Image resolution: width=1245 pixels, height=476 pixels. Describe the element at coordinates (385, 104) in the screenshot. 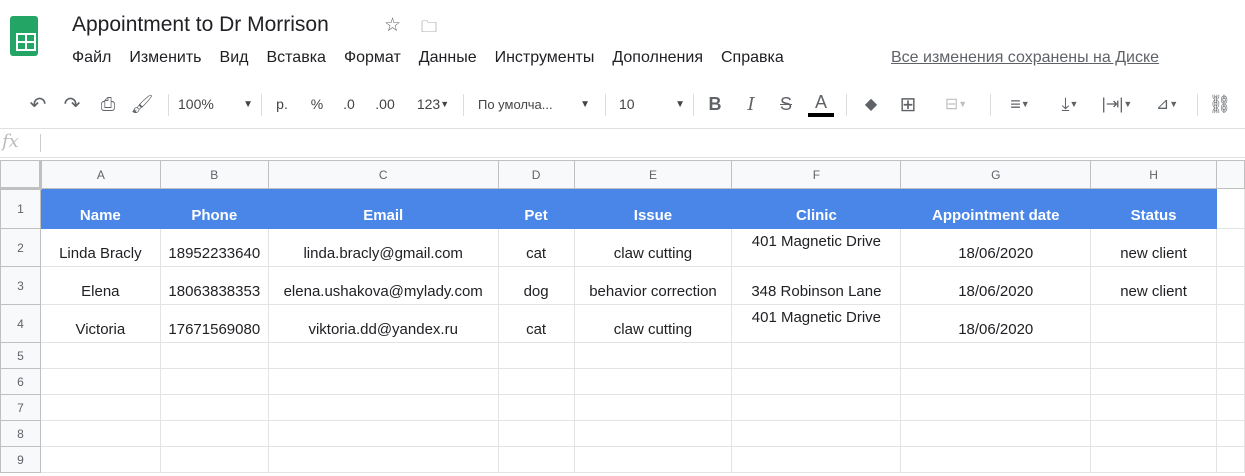

I see `increase-decimal-button: .00` at that location.